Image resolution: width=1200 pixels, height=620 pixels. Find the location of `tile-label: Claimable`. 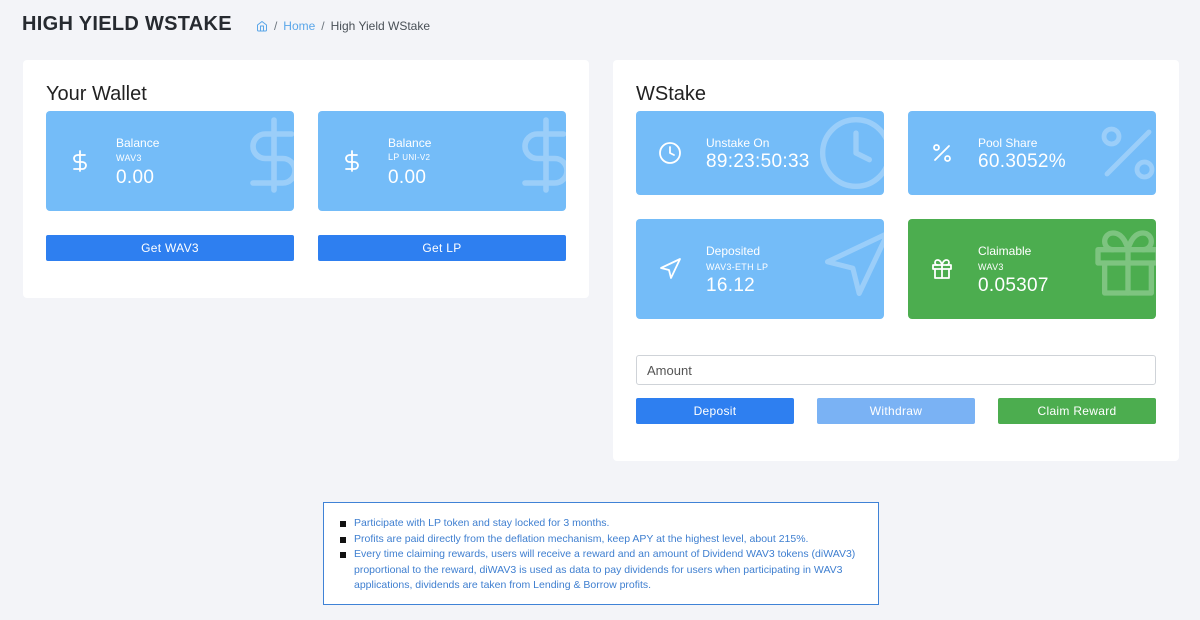

tile-label: Claimable is located at coordinates (1005, 251).